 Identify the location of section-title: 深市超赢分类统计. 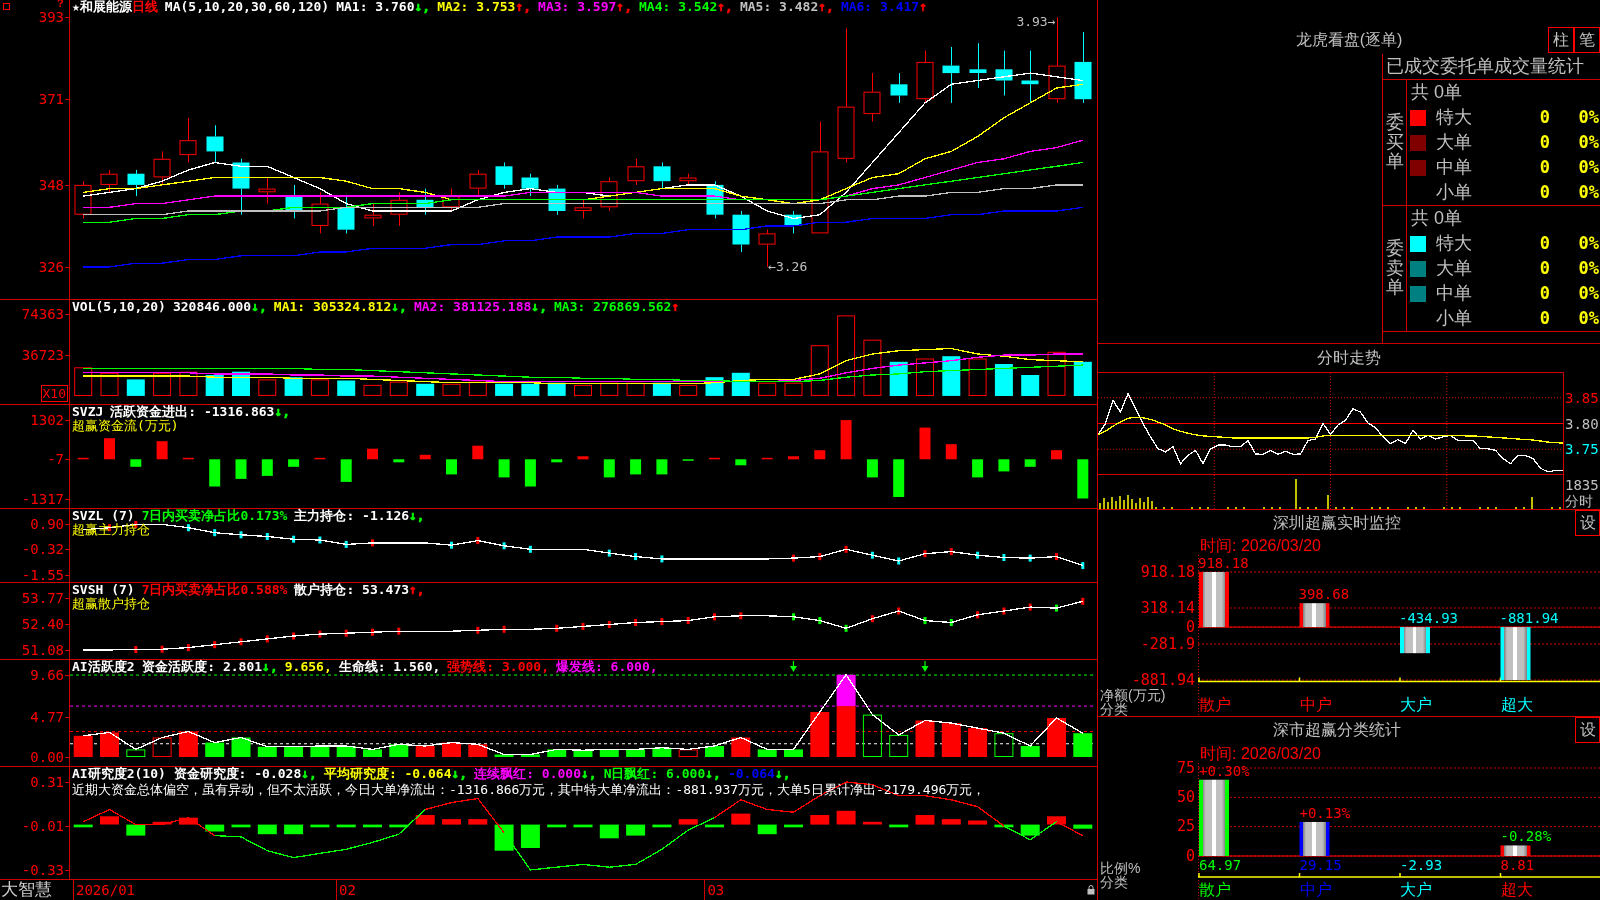
(1336, 730).